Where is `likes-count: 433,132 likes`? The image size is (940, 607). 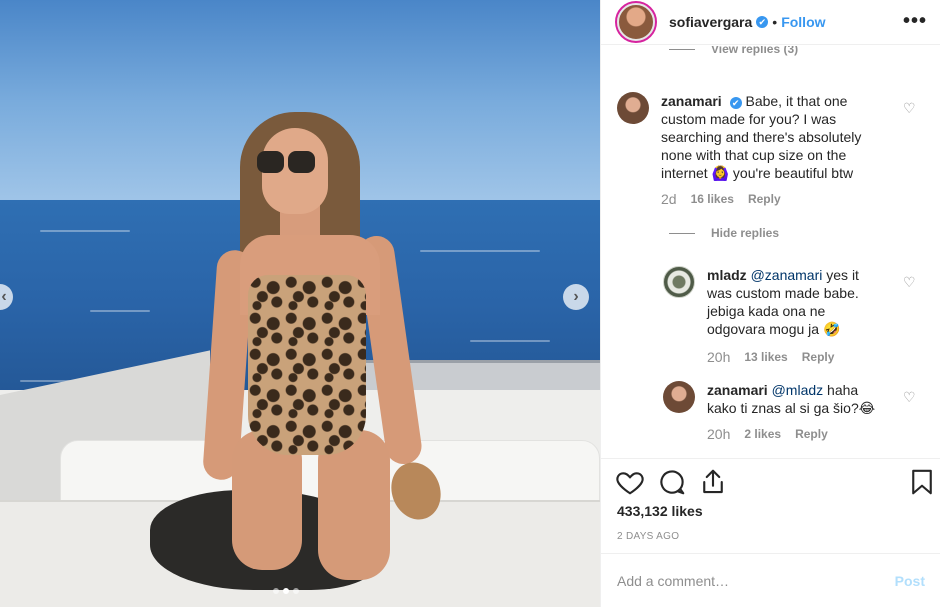
likes-count: 433,132 likes is located at coordinates (660, 511).